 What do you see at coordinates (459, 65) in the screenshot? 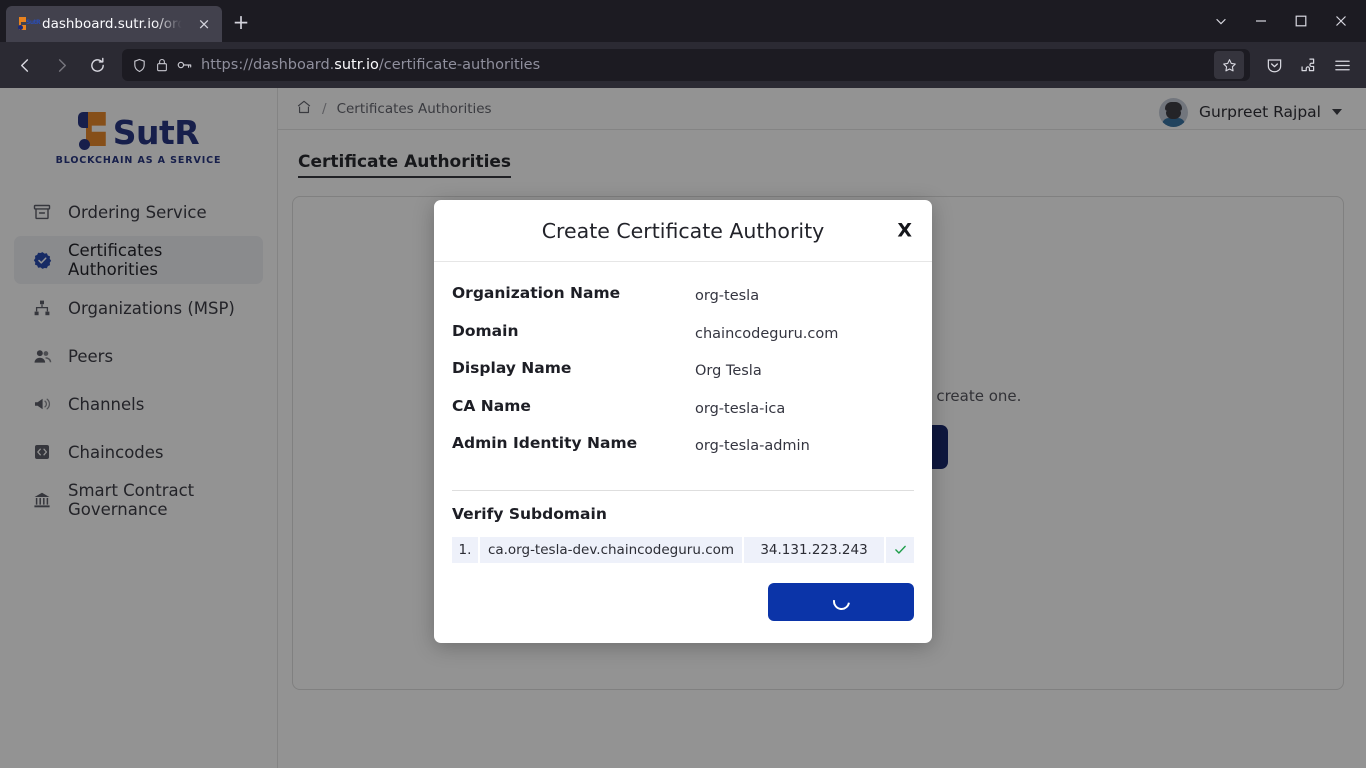
I see `url-path: /certificate-authorities` at bounding box center [459, 65].